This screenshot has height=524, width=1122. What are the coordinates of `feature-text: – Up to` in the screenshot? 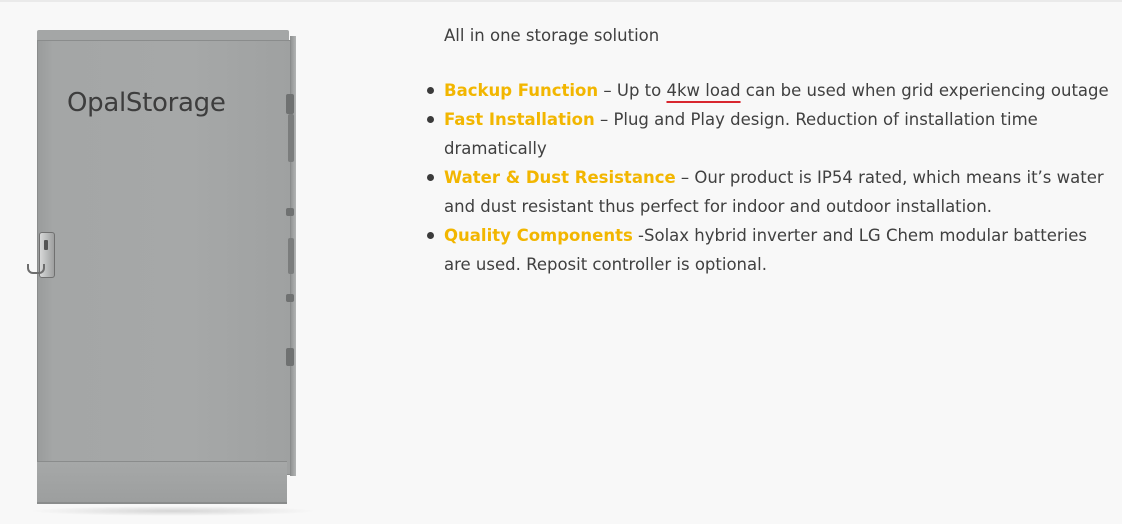 It's located at (632, 90).